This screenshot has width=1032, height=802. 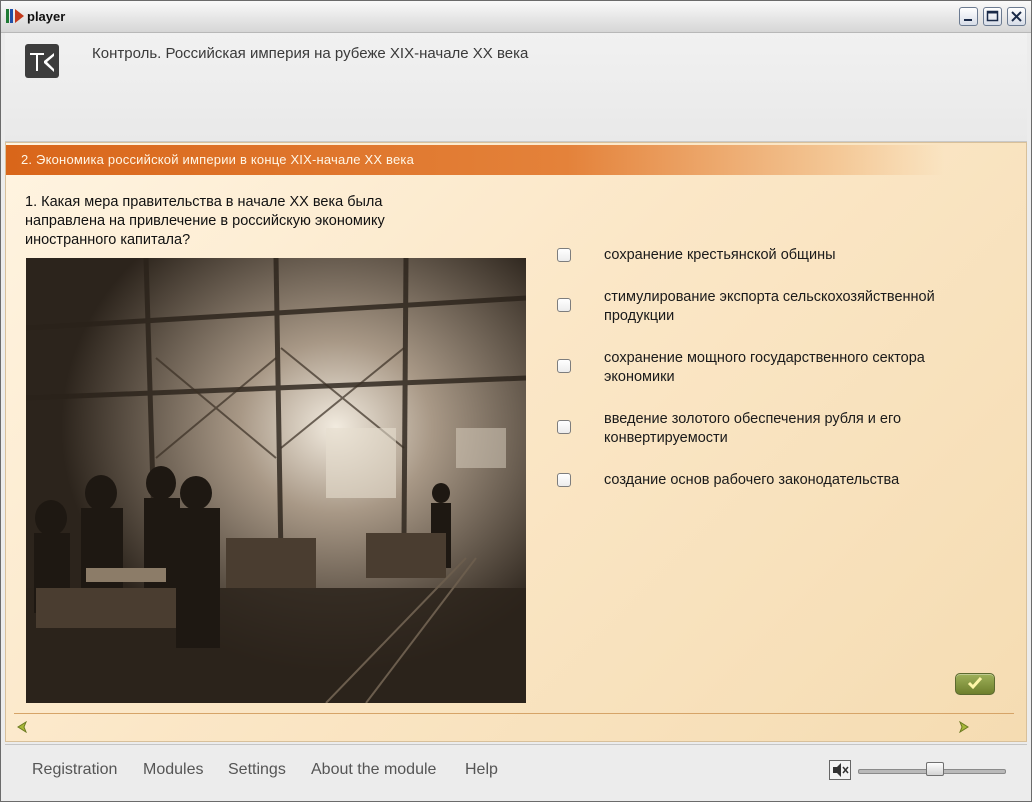 What do you see at coordinates (74, 770) in the screenshot?
I see `menu-registration: Registration` at bounding box center [74, 770].